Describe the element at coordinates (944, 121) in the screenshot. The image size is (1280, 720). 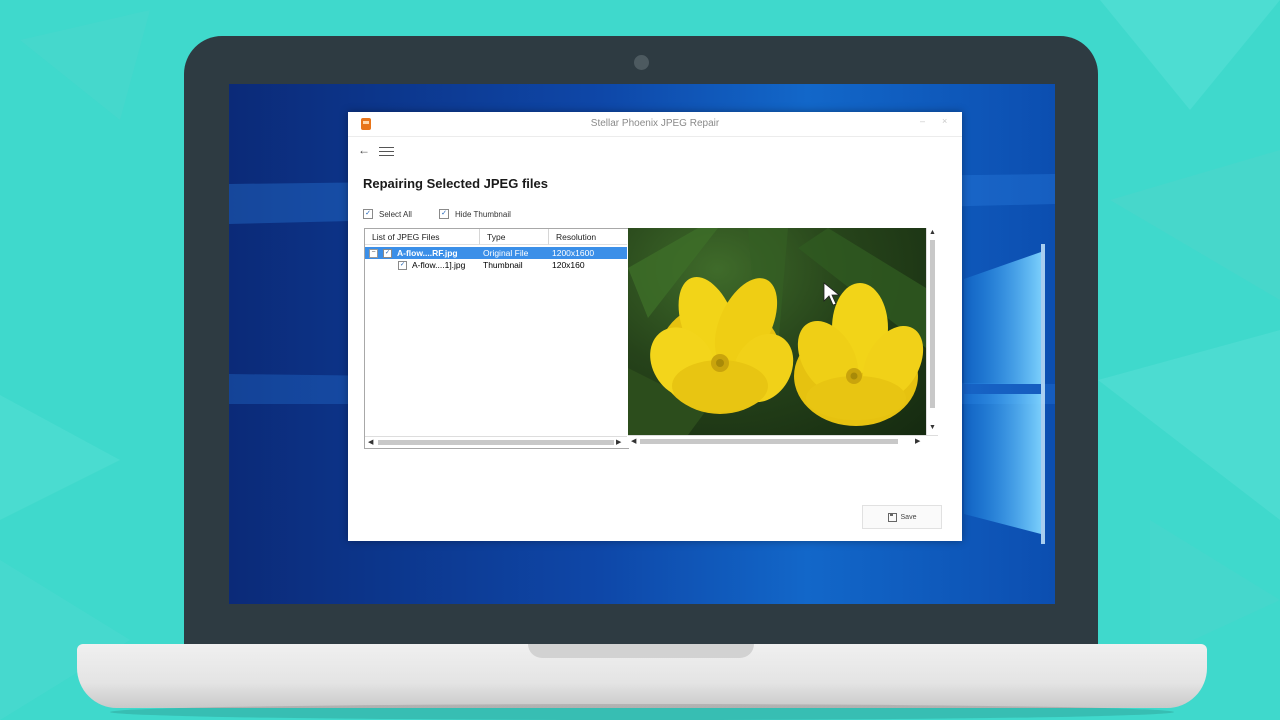
I see `close-icon: ×` at that location.